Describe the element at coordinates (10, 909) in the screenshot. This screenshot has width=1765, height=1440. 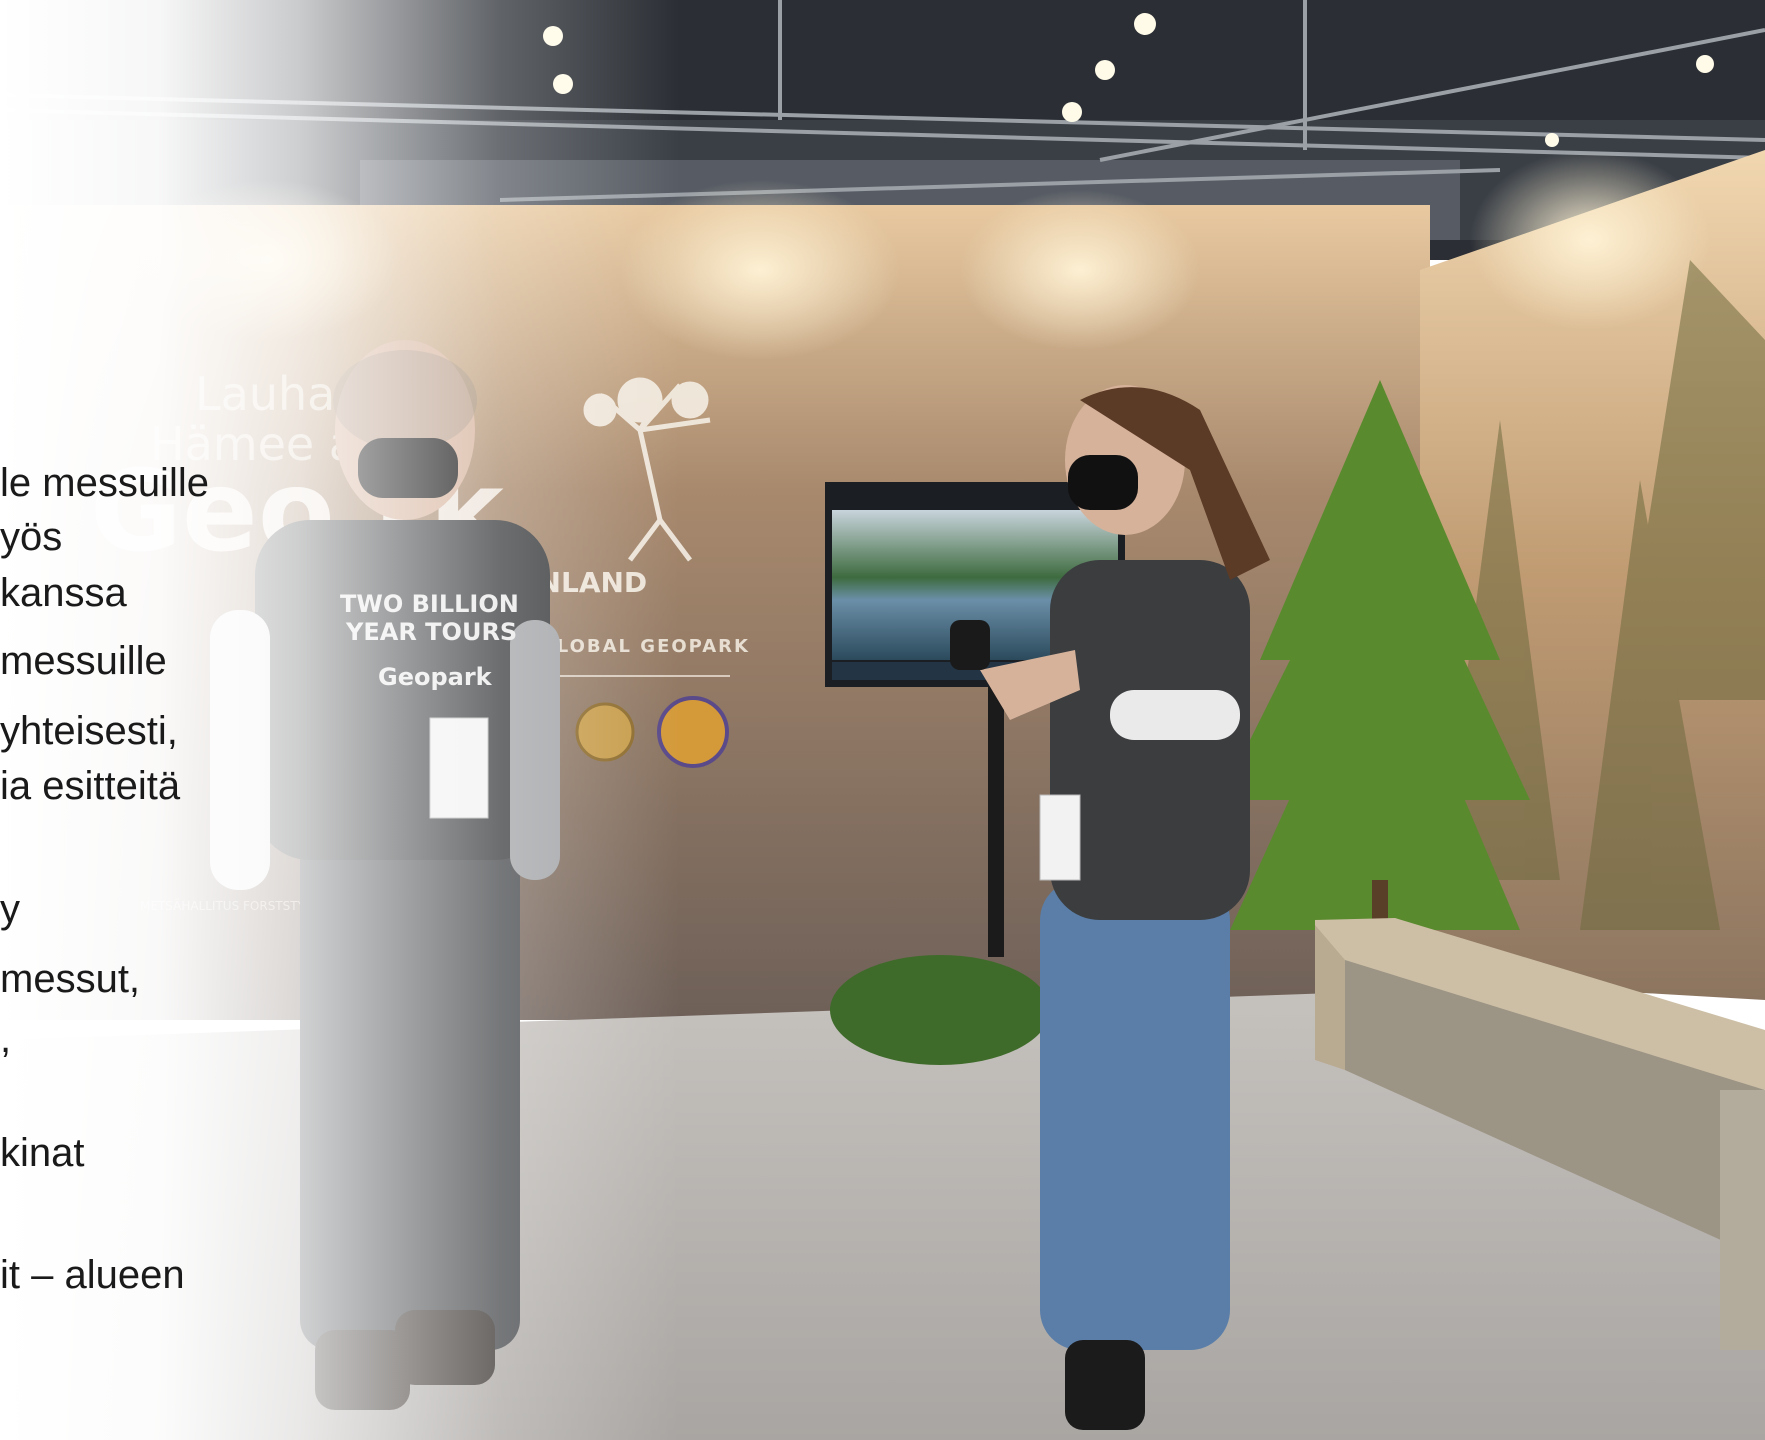
I see `text-line: y` at that location.